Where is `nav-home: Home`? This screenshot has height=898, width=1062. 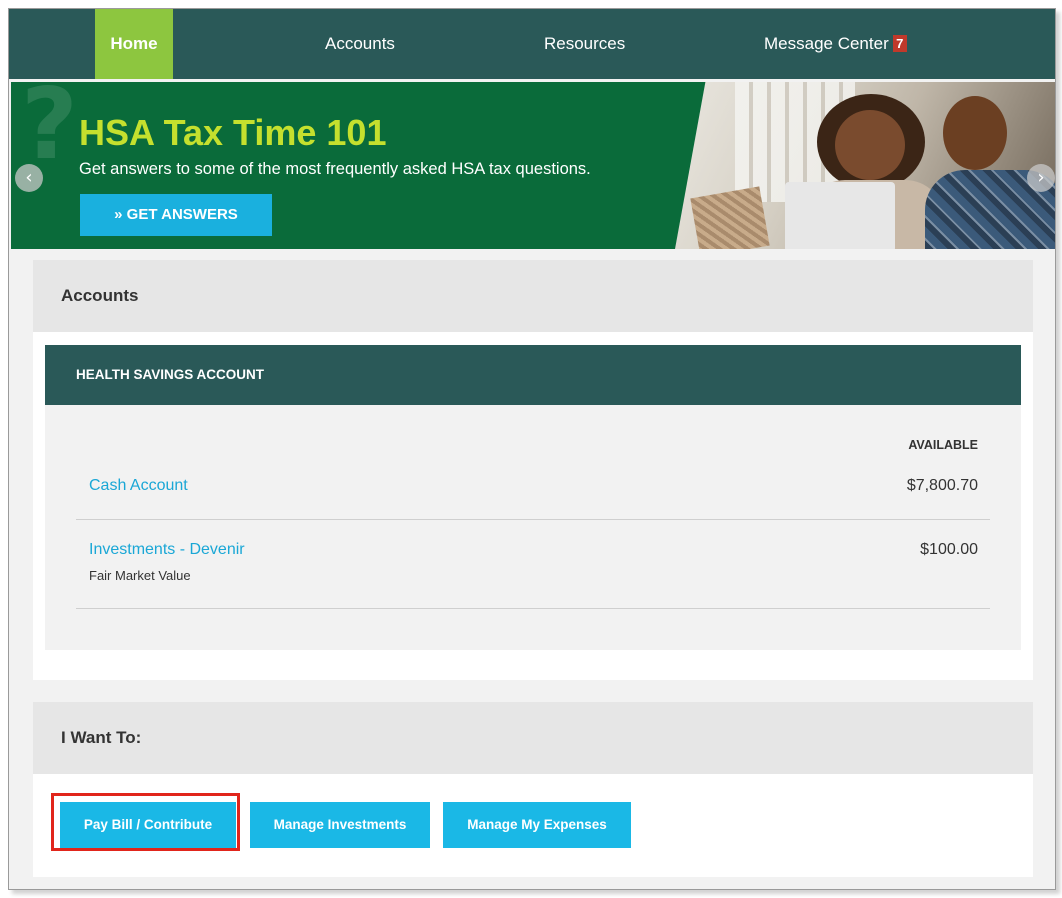
nav-home: Home is located at coordinates (134, 44).